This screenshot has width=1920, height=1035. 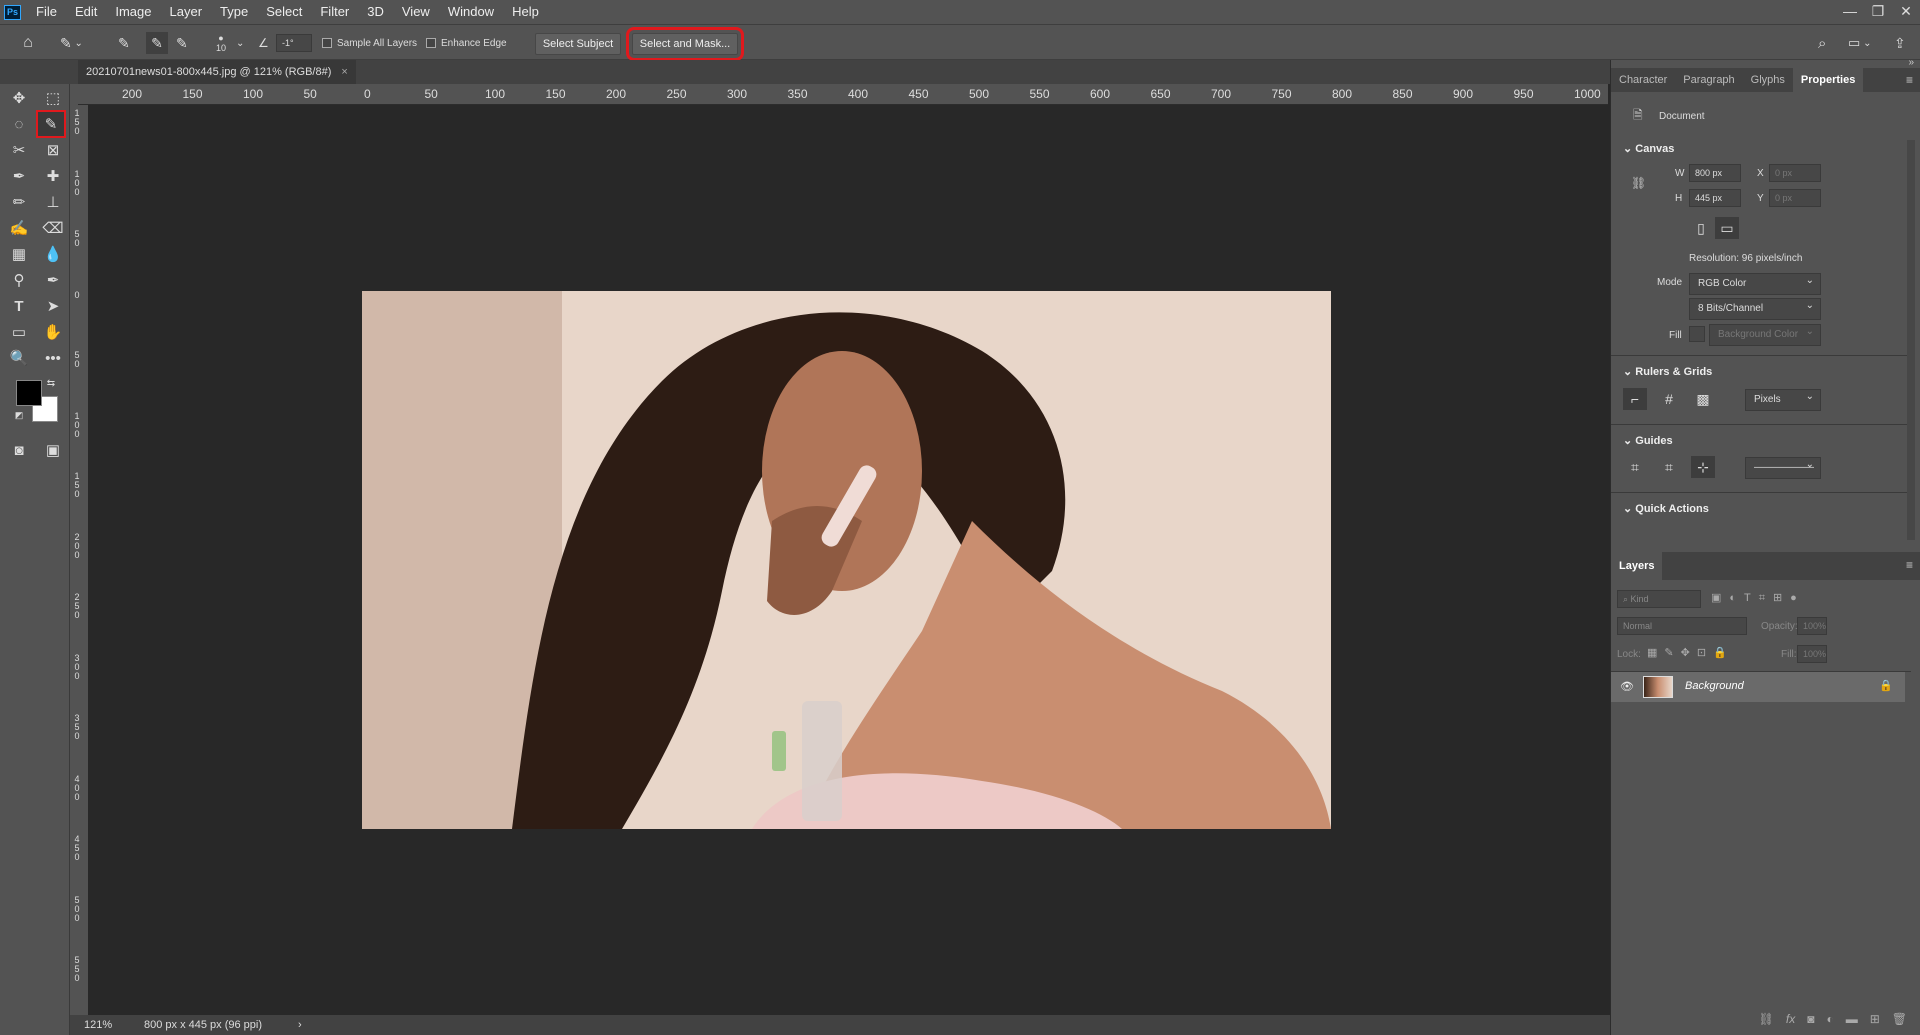 I want to click on collapse-panels-icon: », so click(x=1911, y=62).